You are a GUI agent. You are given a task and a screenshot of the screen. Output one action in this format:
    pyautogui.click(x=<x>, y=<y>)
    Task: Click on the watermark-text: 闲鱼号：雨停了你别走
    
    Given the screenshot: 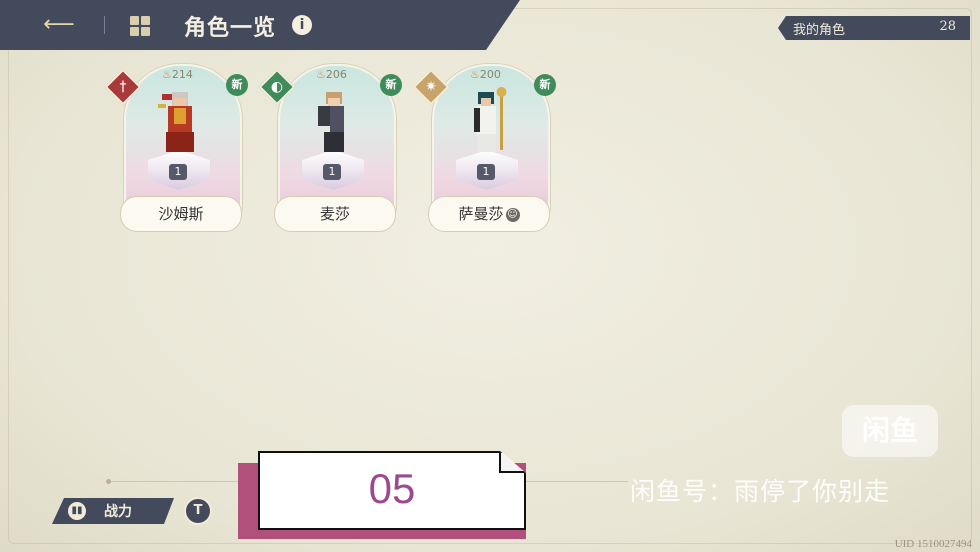 What is the action you would take?
    pyautogui.click(x=760, y=491)
    